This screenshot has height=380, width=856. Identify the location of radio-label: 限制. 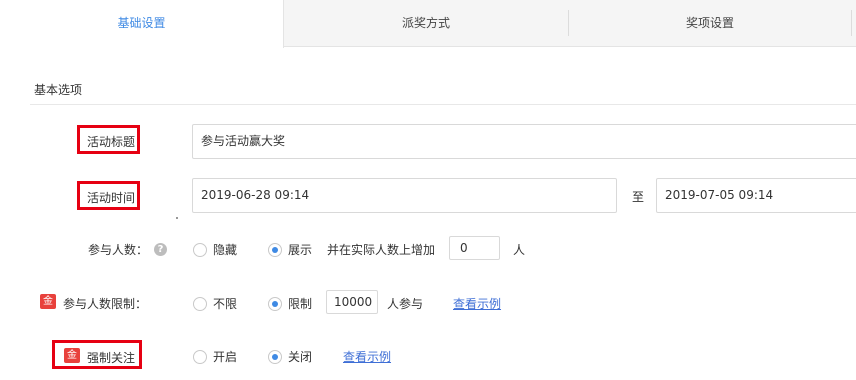
(300, 304).